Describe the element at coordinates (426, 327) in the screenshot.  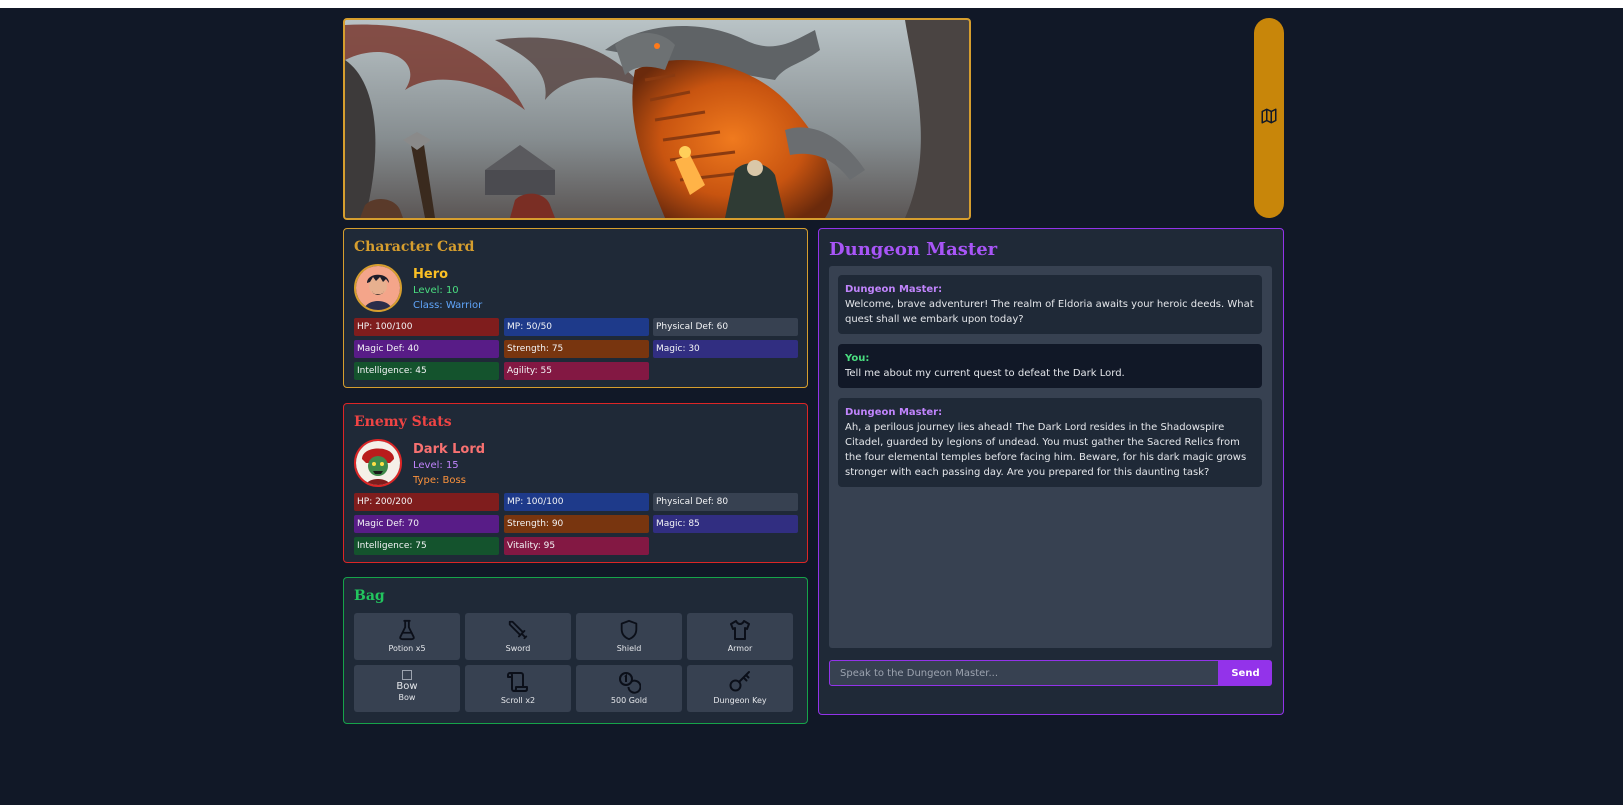
I see `hero-stat-hp: HP: 100/100` at that location.